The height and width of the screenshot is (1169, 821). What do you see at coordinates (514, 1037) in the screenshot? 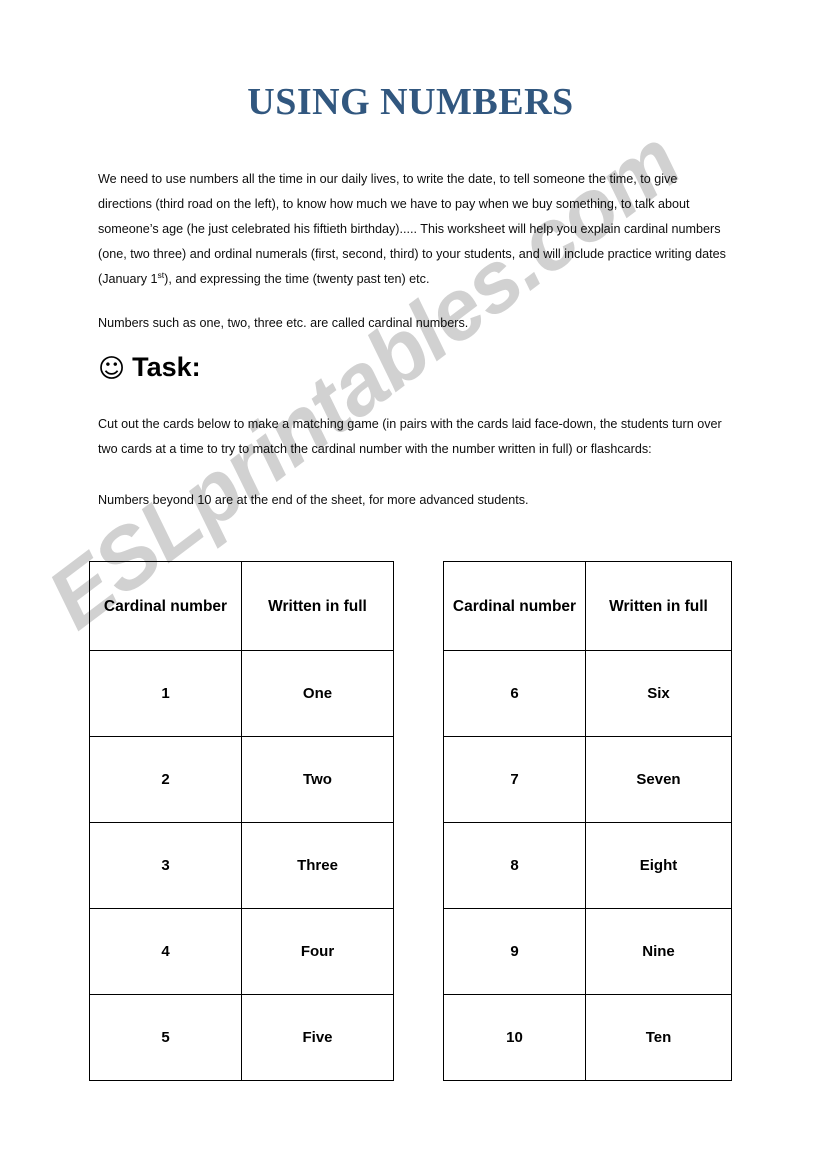
I see `card-number: 10` at bounding box center [514, 1037].